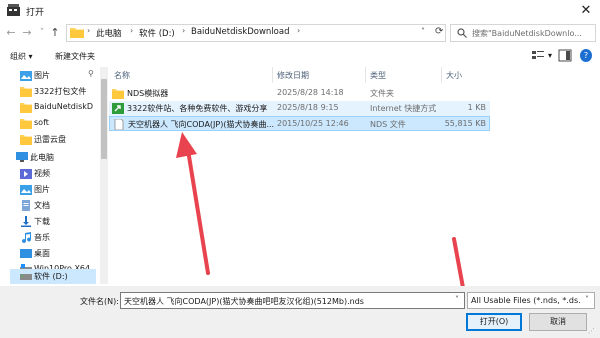 The image size is (600, 338). I want to click on sidebar-item-label: soft, so click(41, 122).